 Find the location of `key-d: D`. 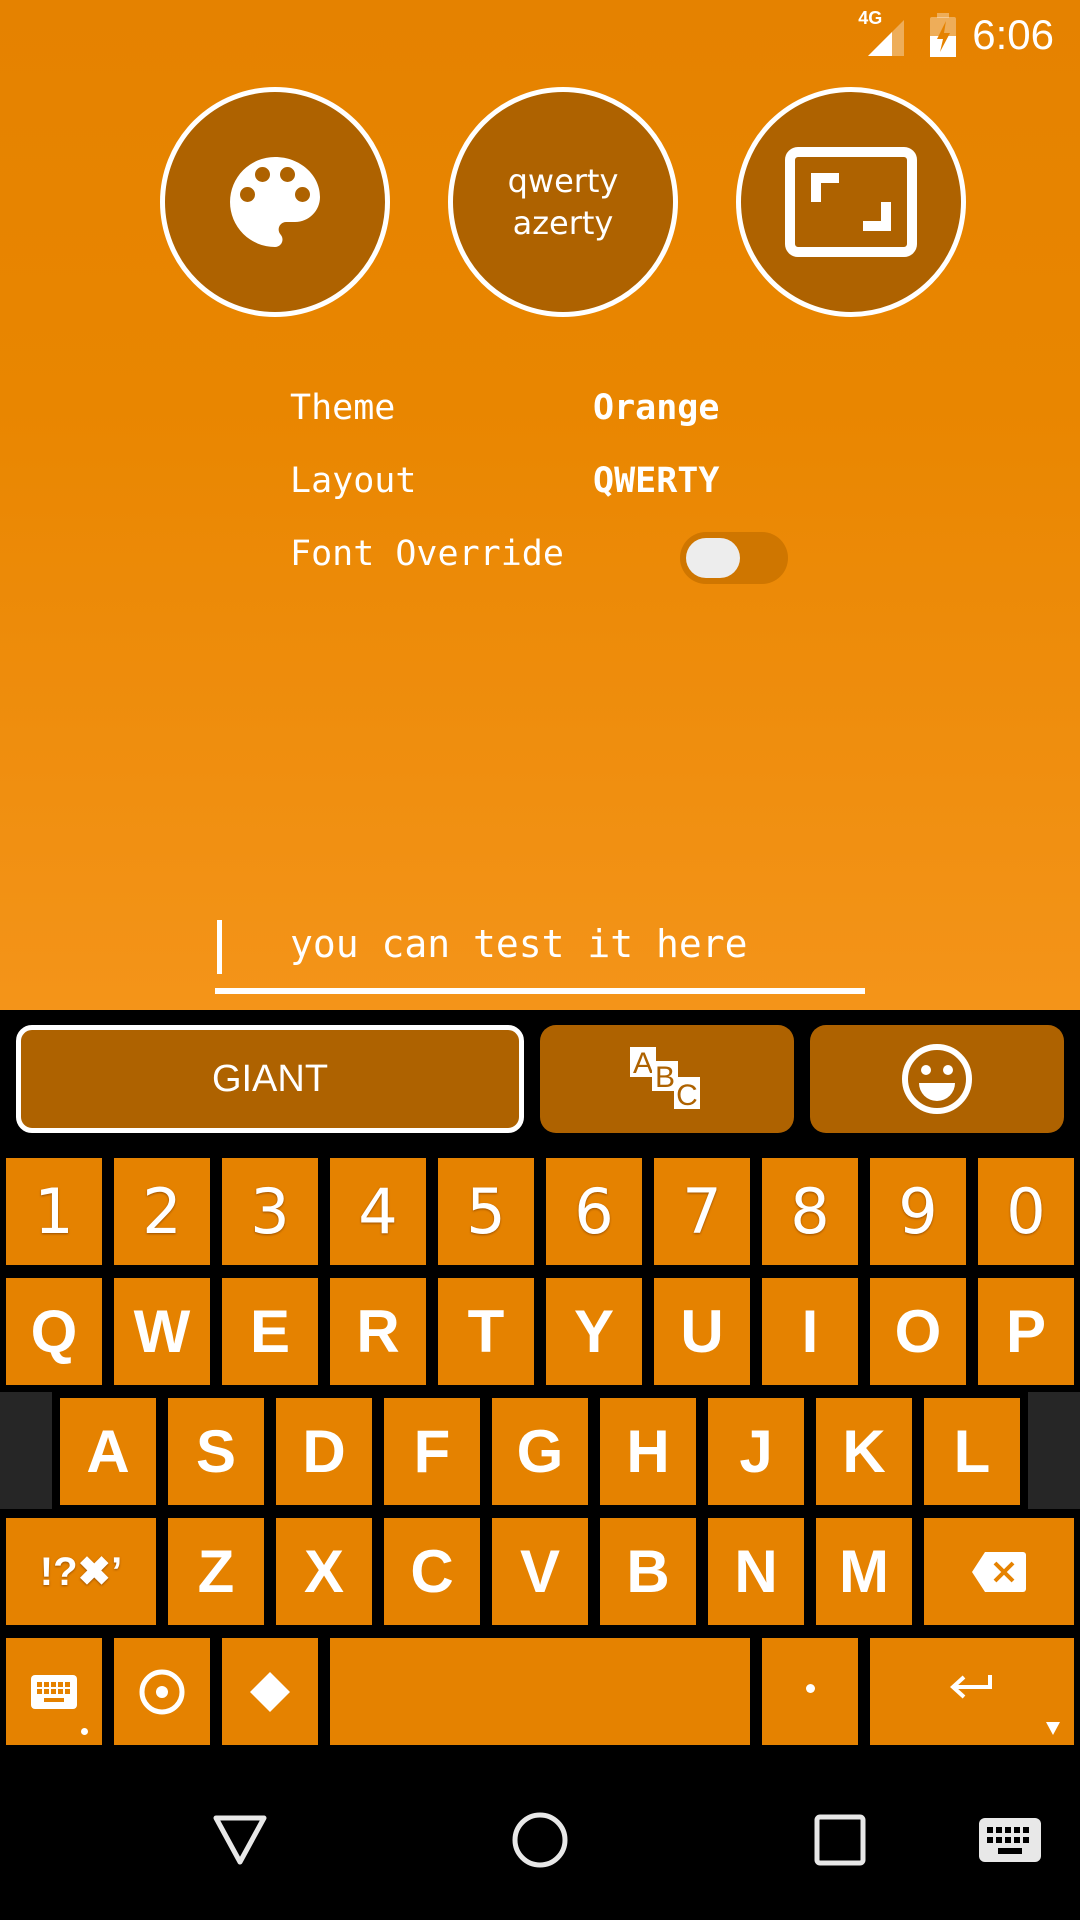

key-d: D is located at coordinates (324, 1451).